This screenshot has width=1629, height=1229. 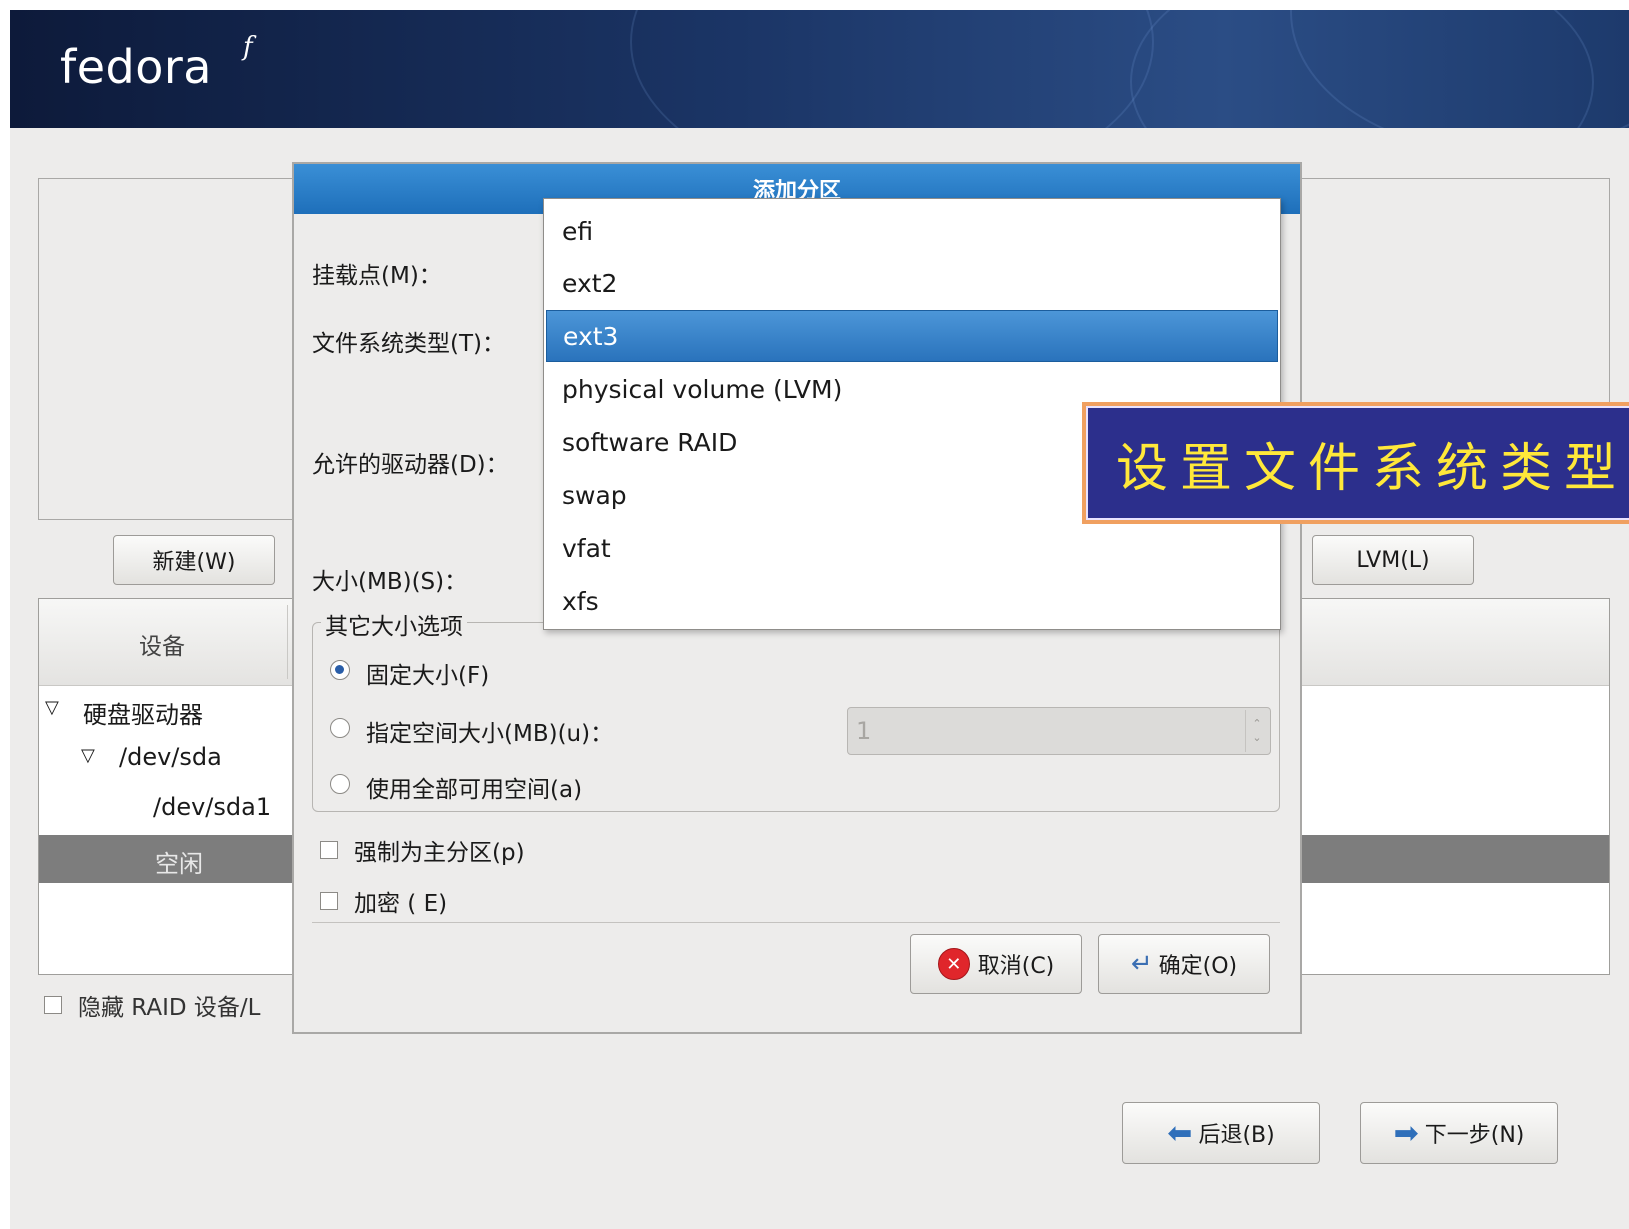 I want to click on back-arrow-icon: ⬅, so click(x=1180, y=1133).